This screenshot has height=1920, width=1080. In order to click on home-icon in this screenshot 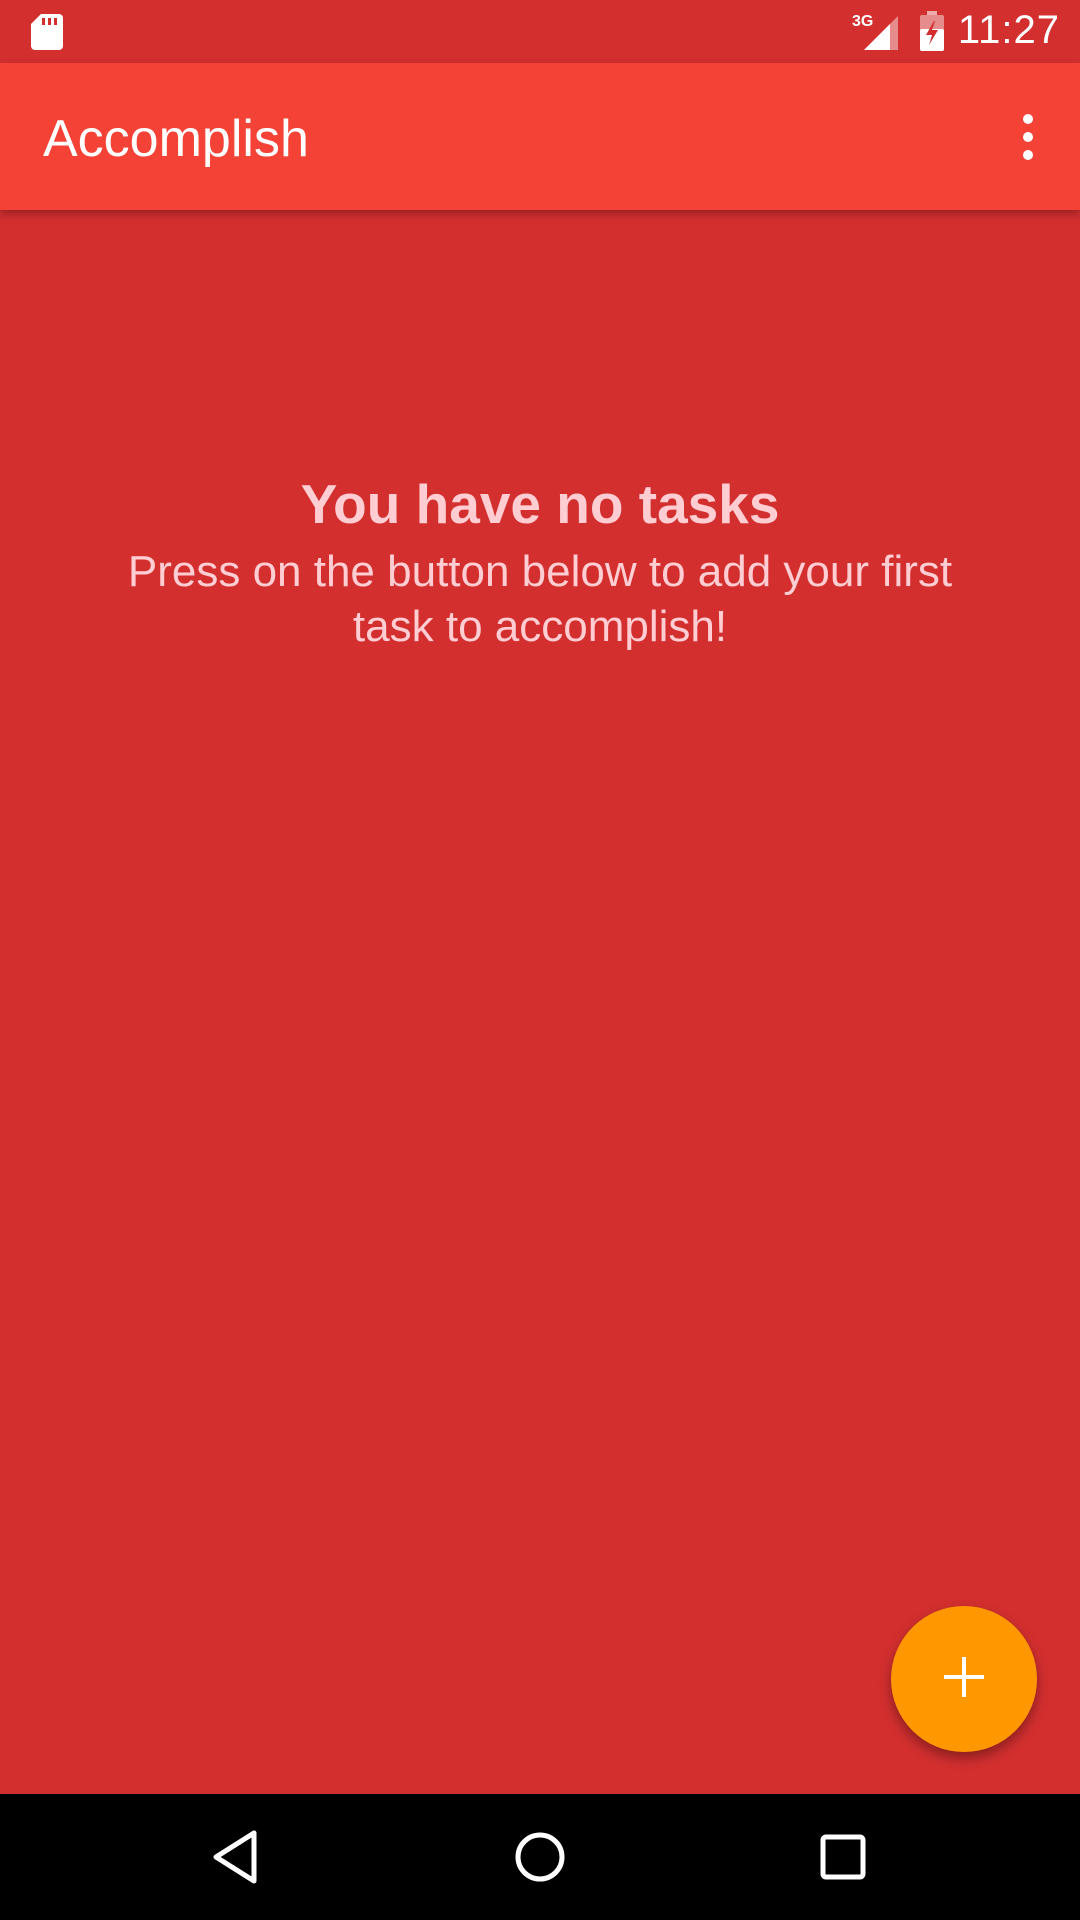, I will do `click(540, 1859)`.